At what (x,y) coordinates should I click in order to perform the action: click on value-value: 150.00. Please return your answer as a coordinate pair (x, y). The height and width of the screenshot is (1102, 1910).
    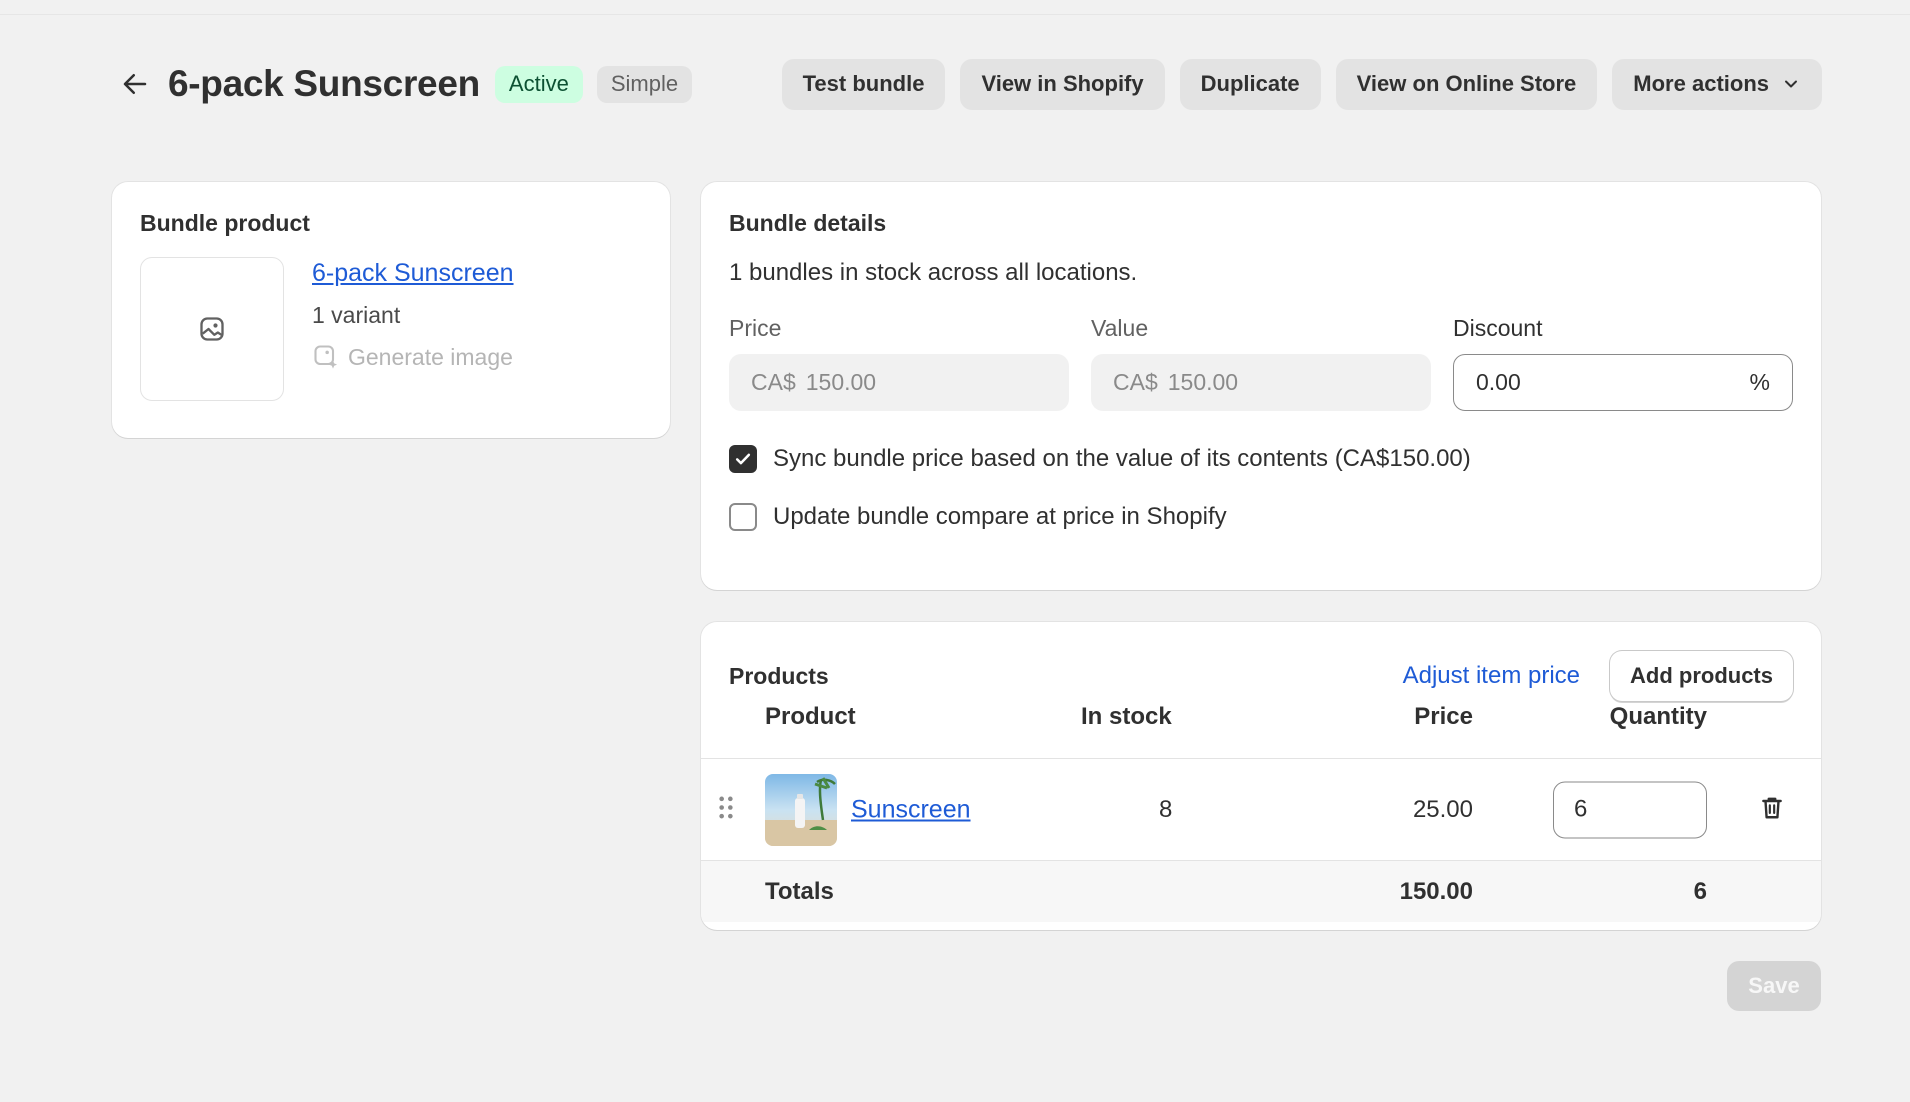
    Looking at the image, I should click on (1203, 382).